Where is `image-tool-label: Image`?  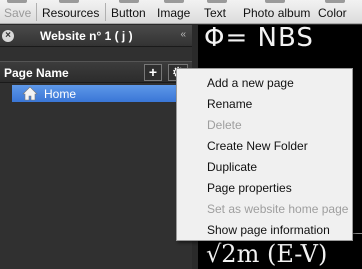 image-tool-label: Image is located at coordinates (174, 13).